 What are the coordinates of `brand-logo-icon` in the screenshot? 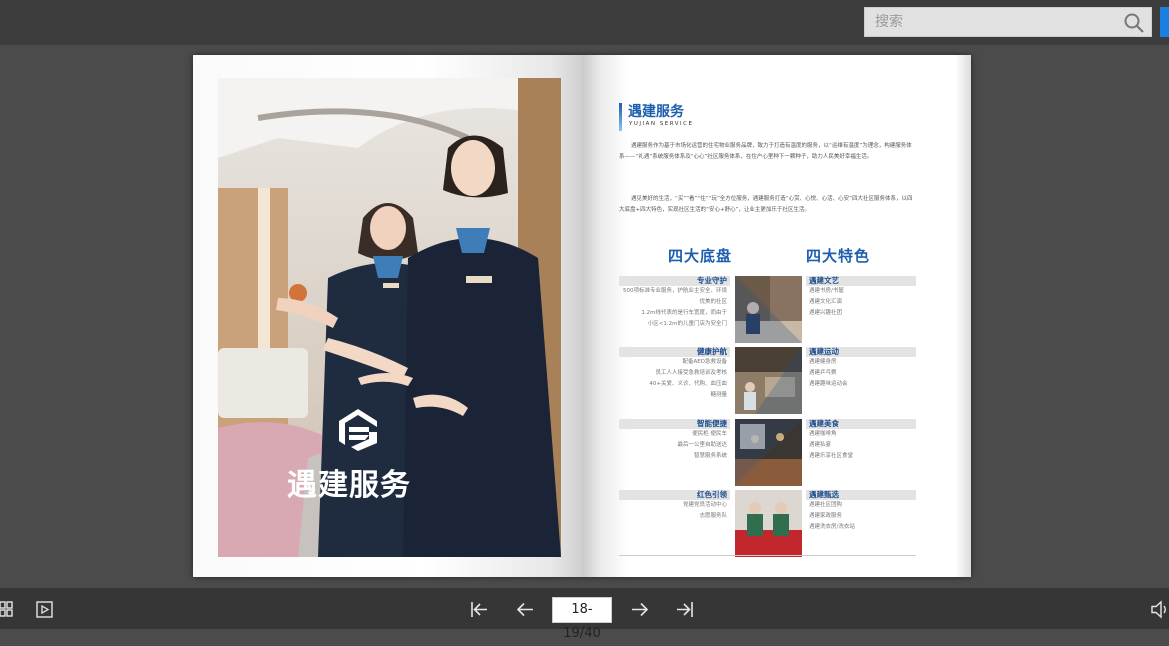 It's located at (358, 430).